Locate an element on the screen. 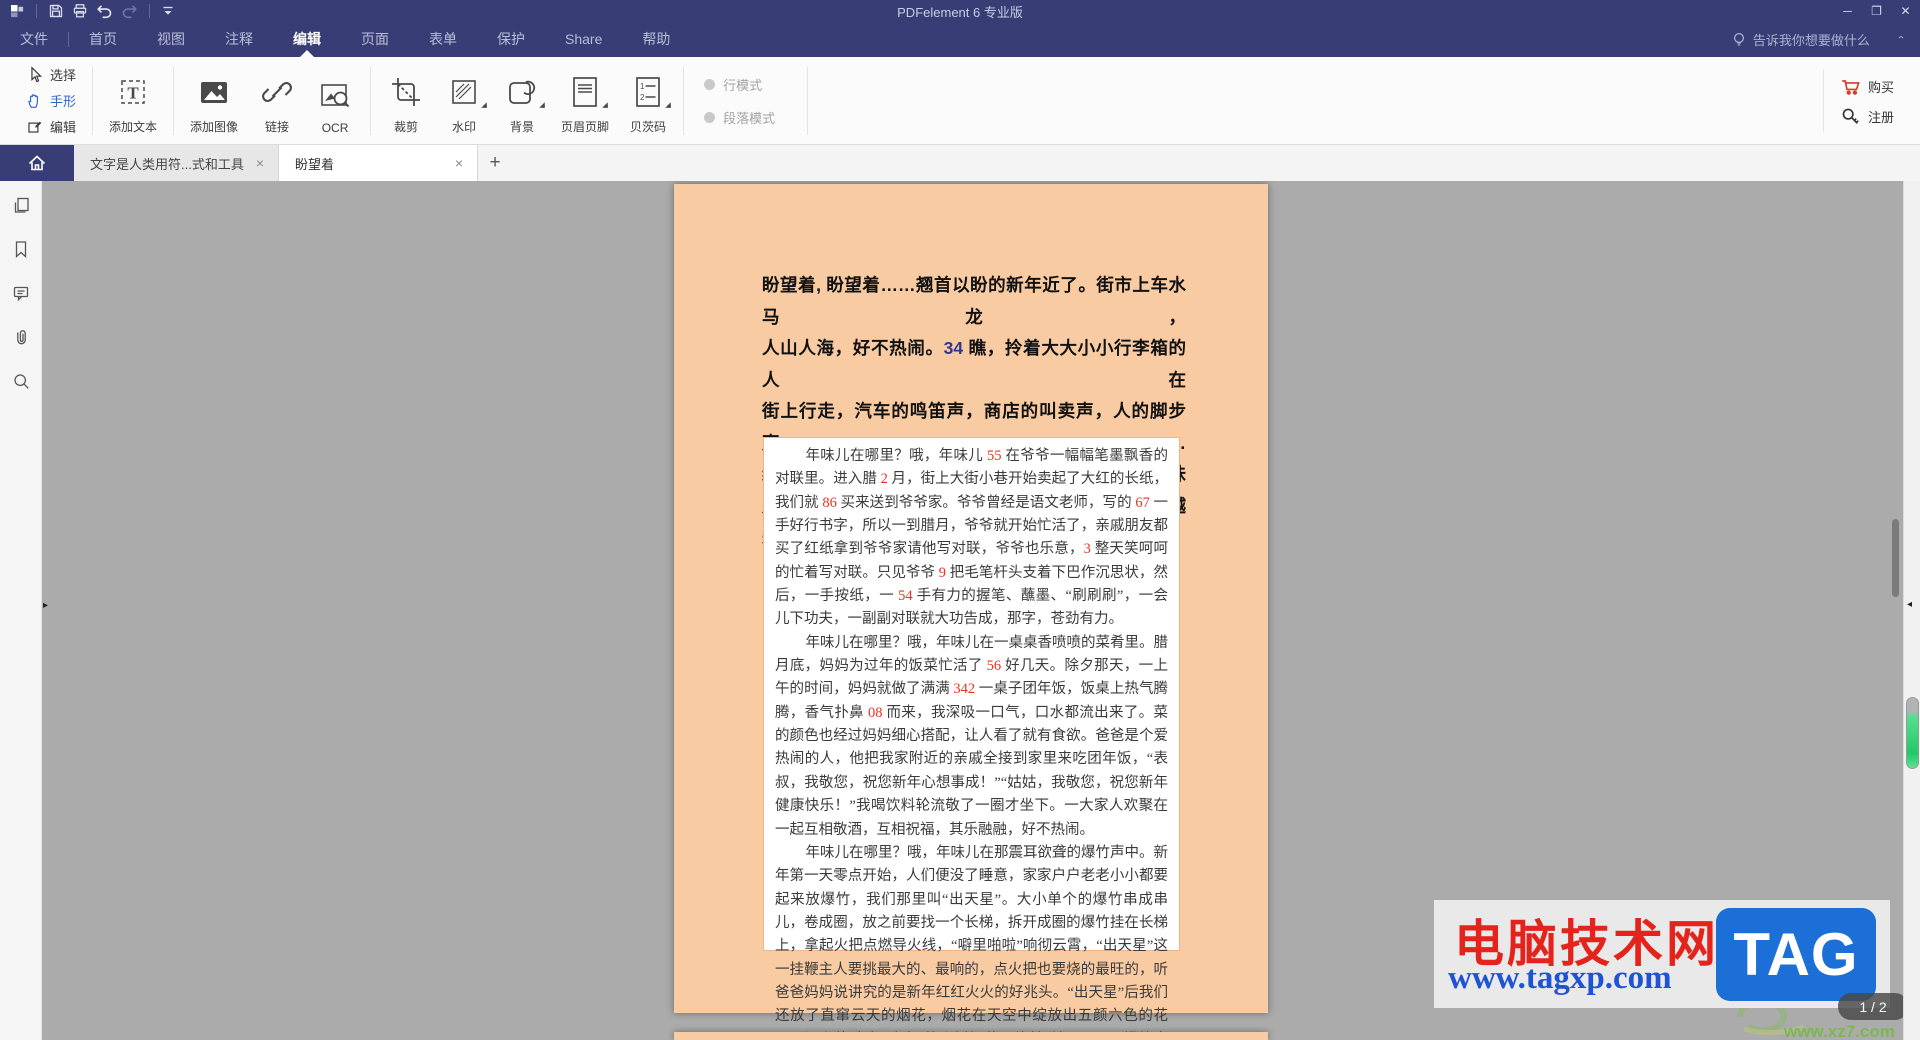 This screenshot has height=1040, width=1920. background-label: 背景 is located at coordinates (522, 127).